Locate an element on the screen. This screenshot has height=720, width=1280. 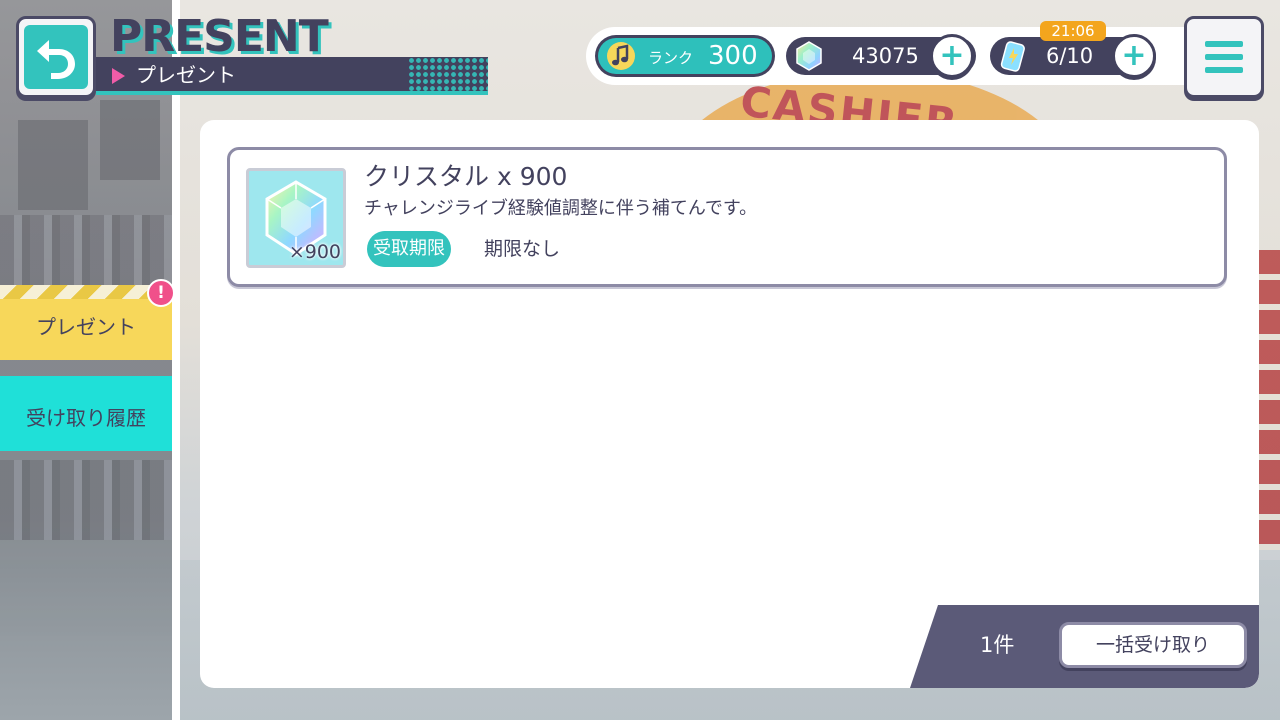
dot-pattern is located at coordinates (448, 76).